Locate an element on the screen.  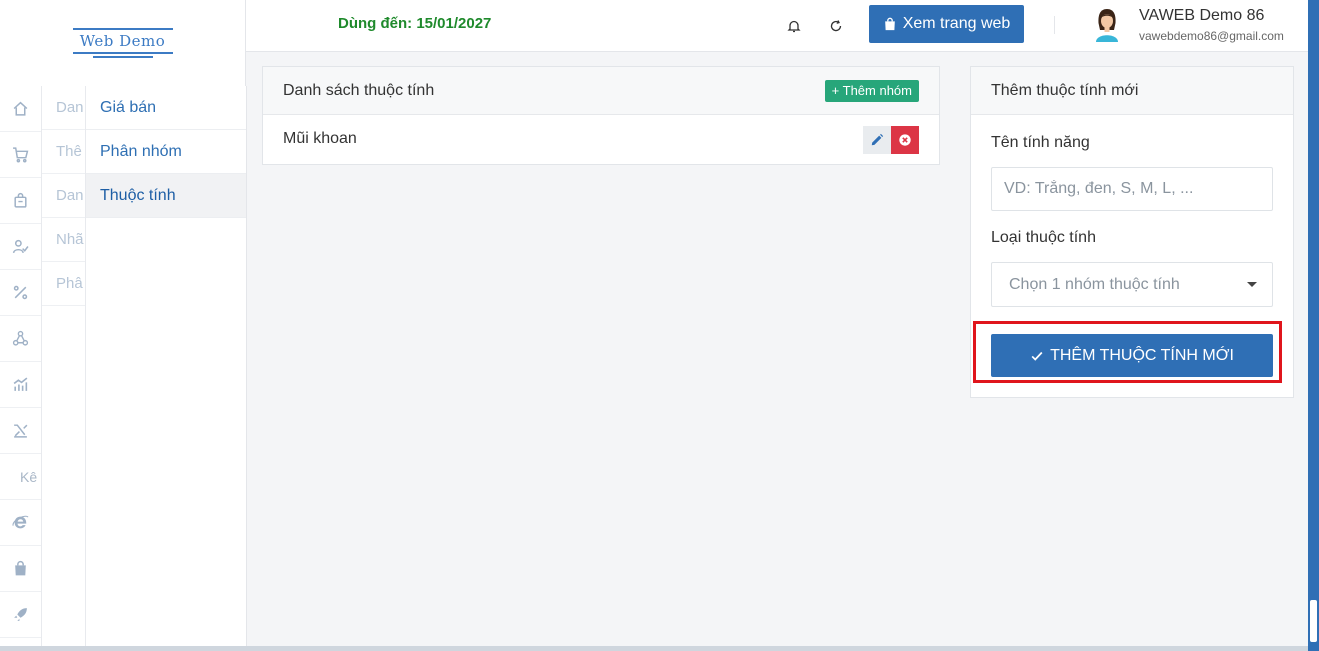
horizontal-scrollbar is located at coordinates (654, 648).